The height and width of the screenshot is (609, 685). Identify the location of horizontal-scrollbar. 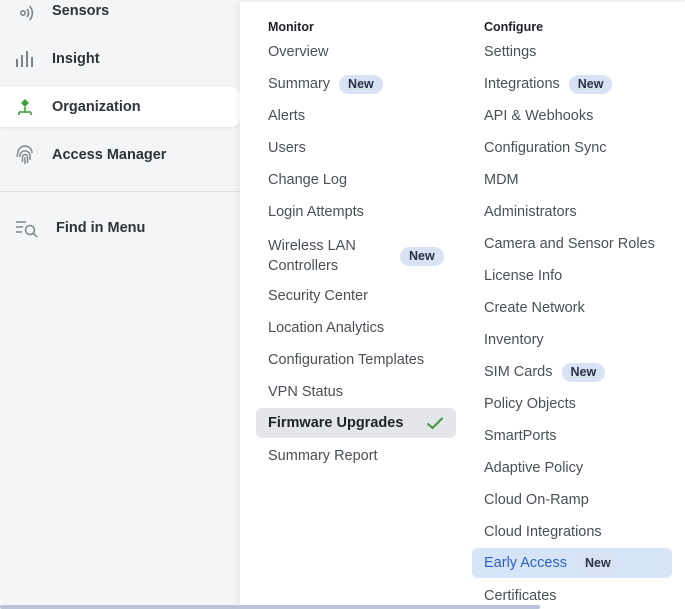
(270, 607).